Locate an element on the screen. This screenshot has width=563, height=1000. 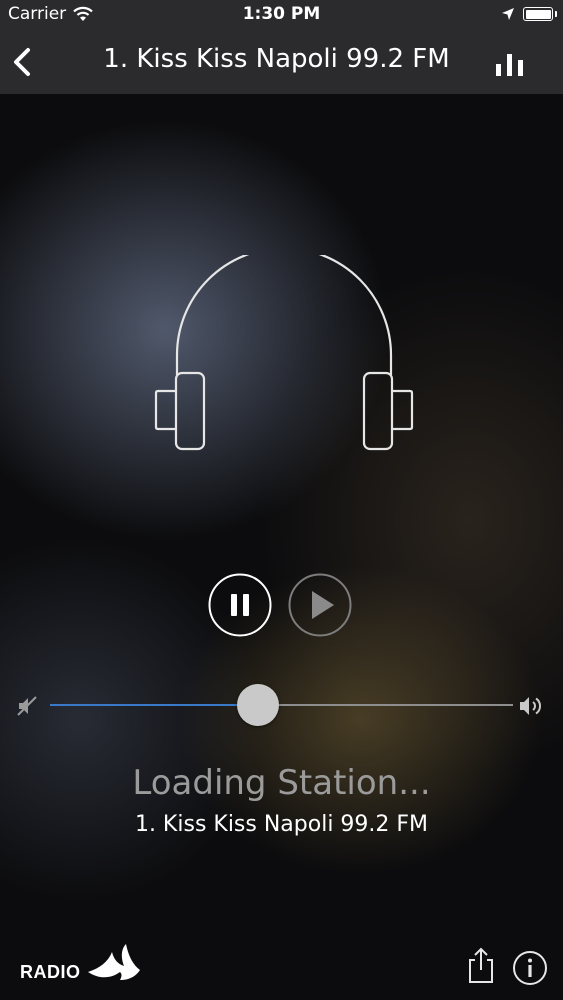
status-bar: Carrier 1:30 PM is located at coordinates (281, 15).